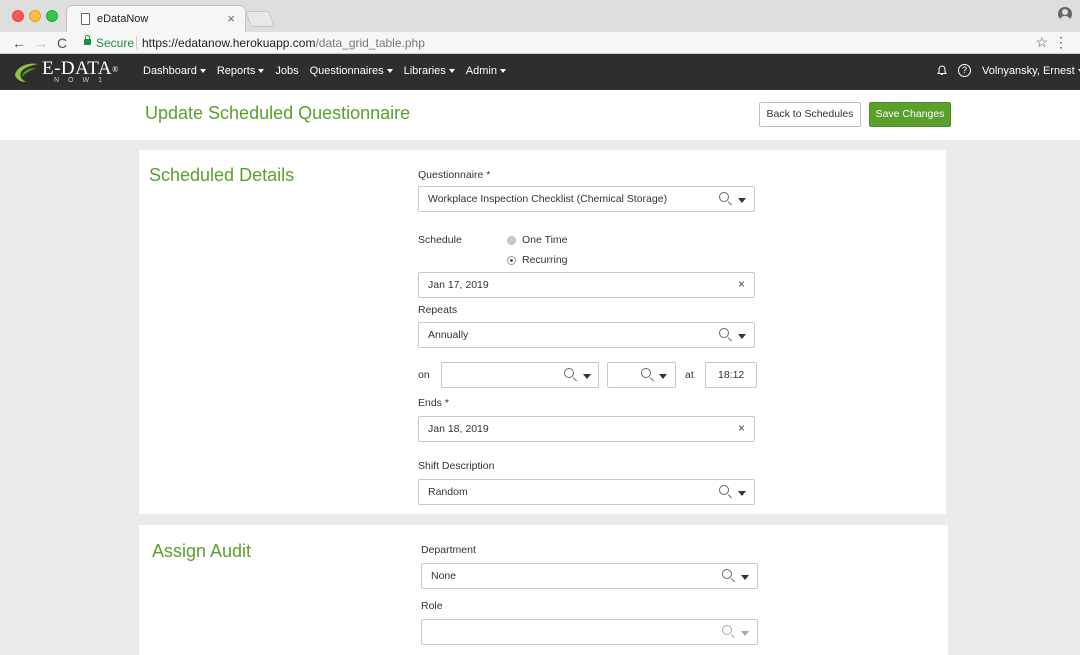  What do you see at coordinates (229, 43) in the screenshot?
I see `url-host: https://edatanow.herokuapp.com` at bounding box center [229, 43].